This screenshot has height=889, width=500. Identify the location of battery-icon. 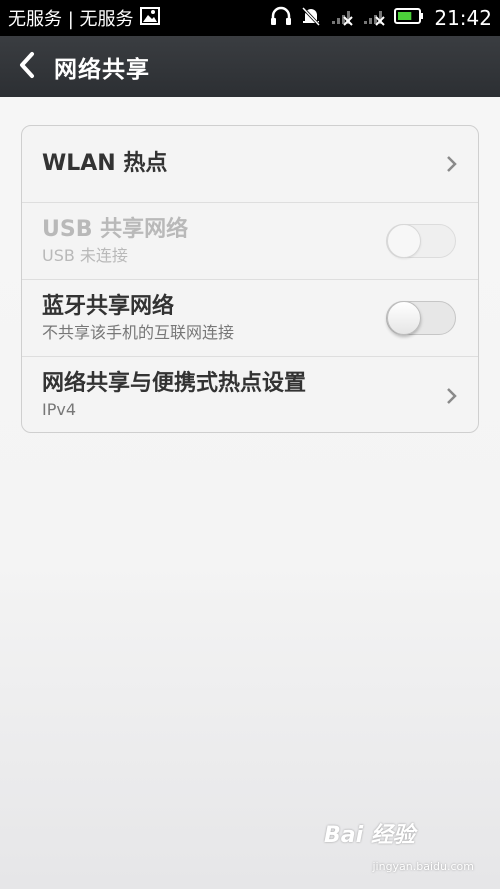
(409, 18).